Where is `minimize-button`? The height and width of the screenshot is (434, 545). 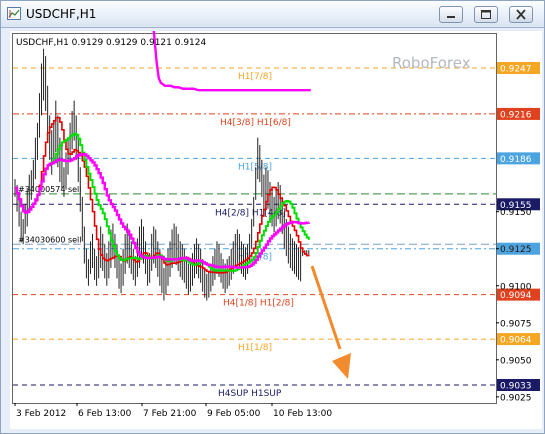 minimize-button is located at coordinates (451, 14).